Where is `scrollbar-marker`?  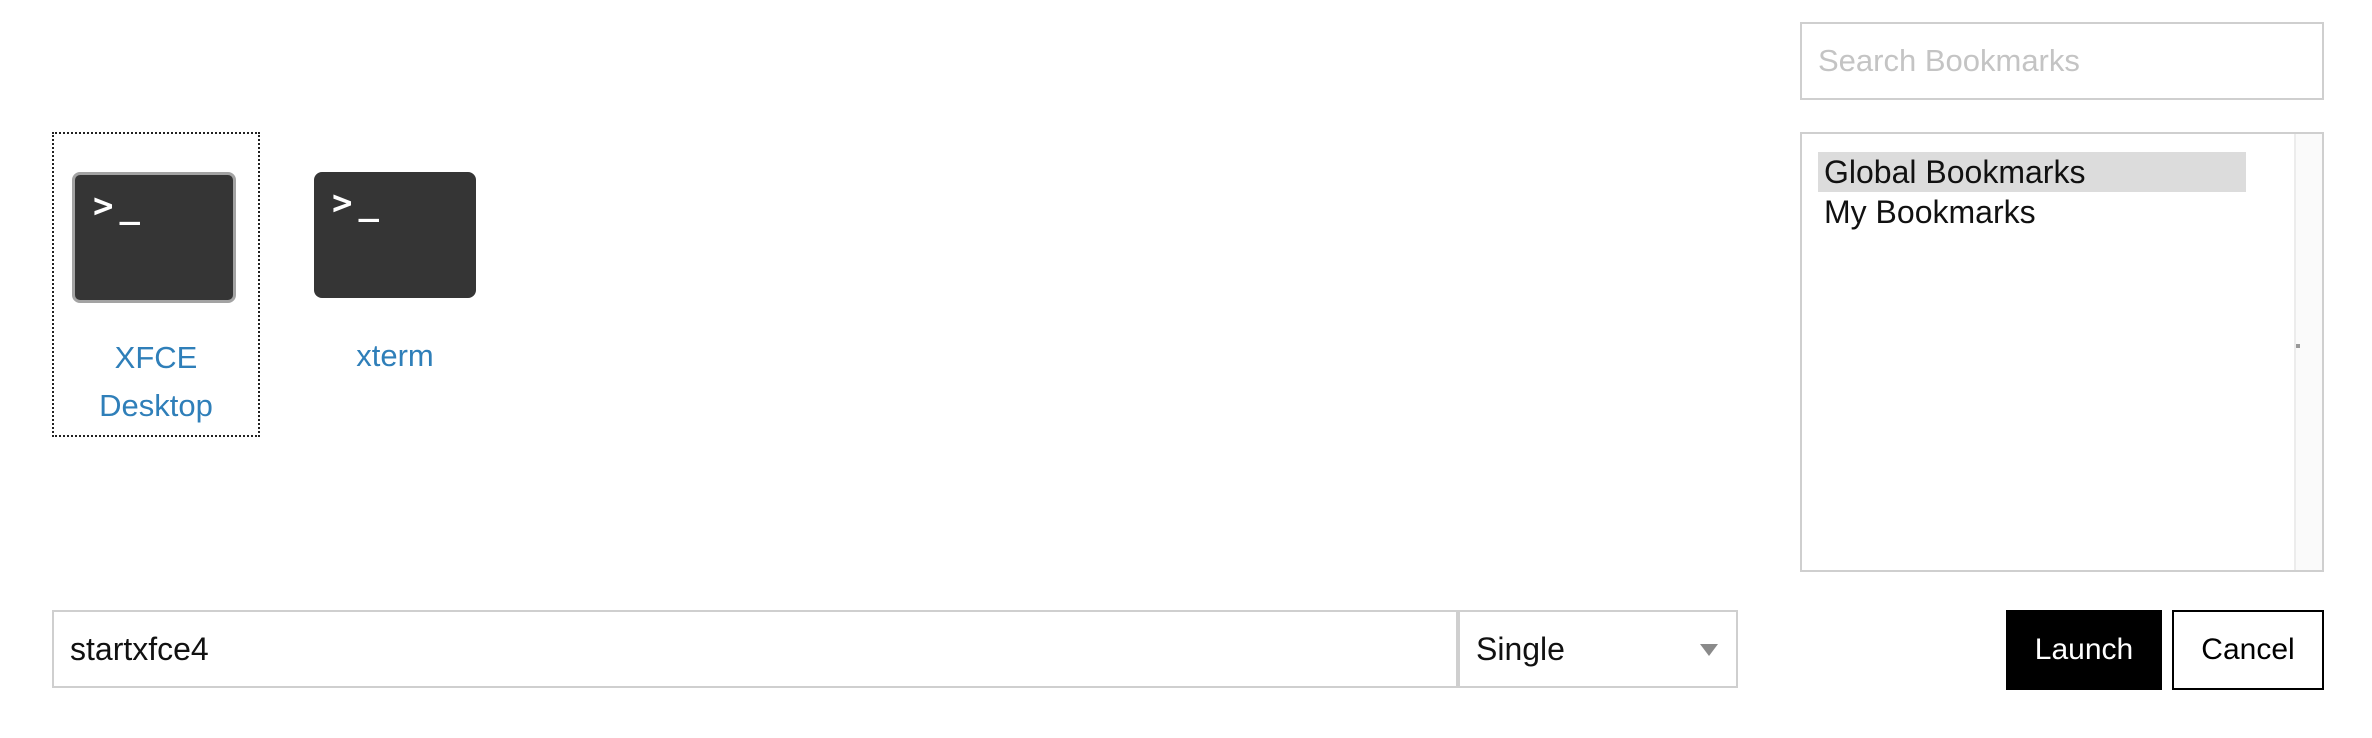 scrollbar-marker is located at coordinates (2298, 346).